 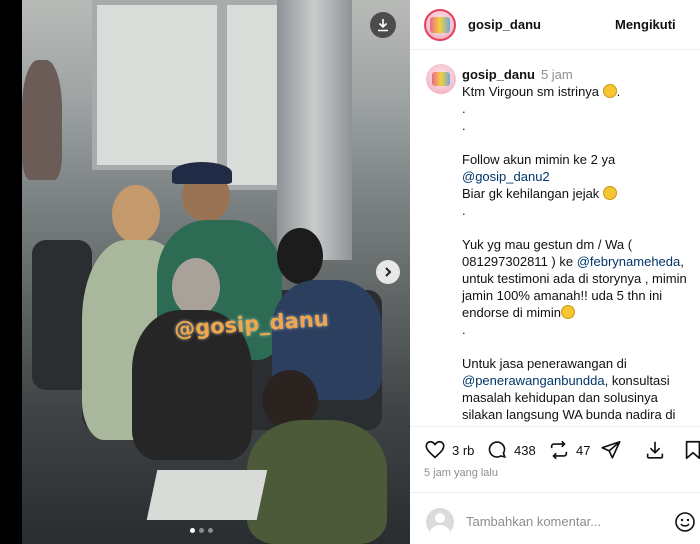 I want to click on bookmark-button, so click(x=691, y=450).